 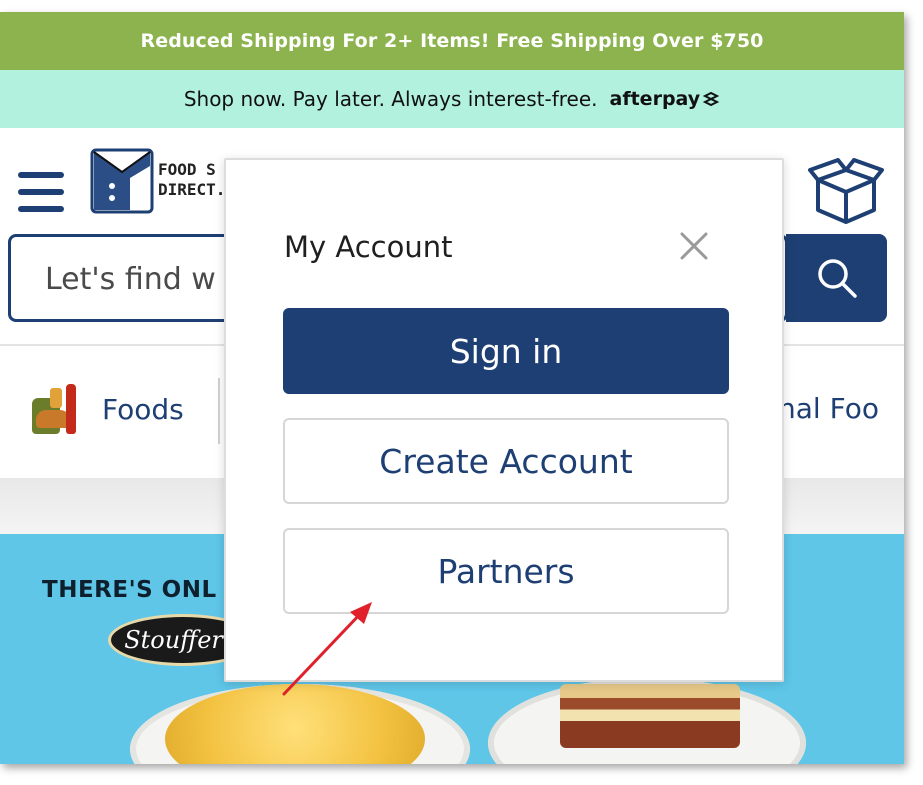 I want to click on menu-icon, so click(x=41, y=192).